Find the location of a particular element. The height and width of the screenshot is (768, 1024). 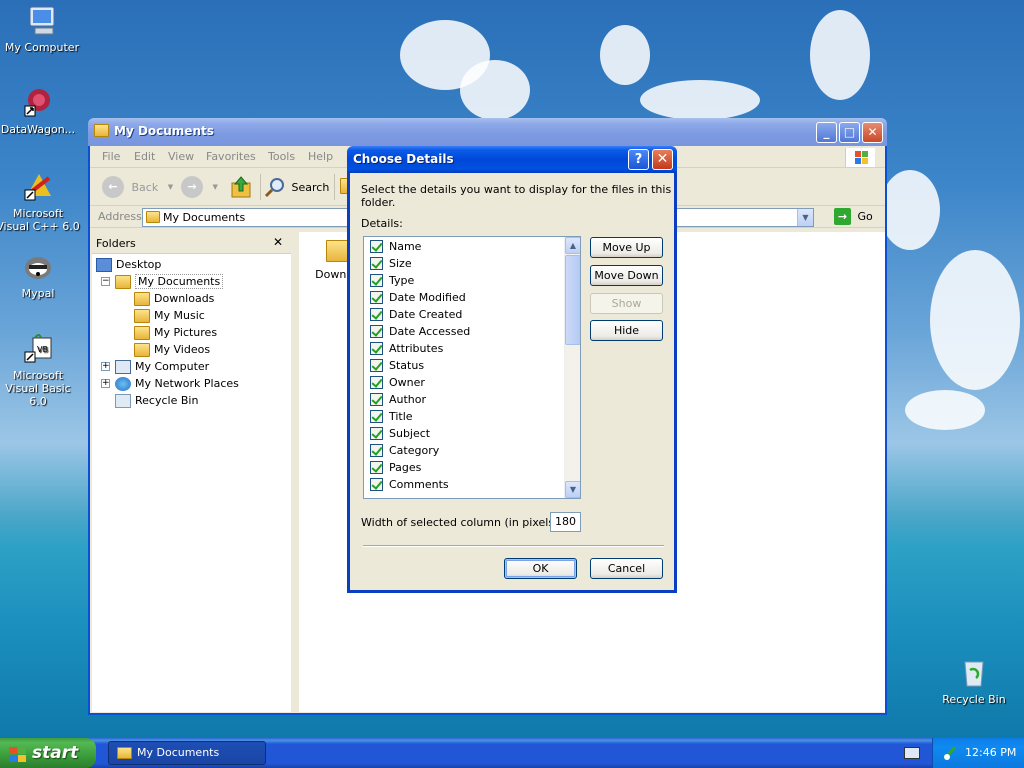

detail-item-title: Title is located at coordinates (391, 416).